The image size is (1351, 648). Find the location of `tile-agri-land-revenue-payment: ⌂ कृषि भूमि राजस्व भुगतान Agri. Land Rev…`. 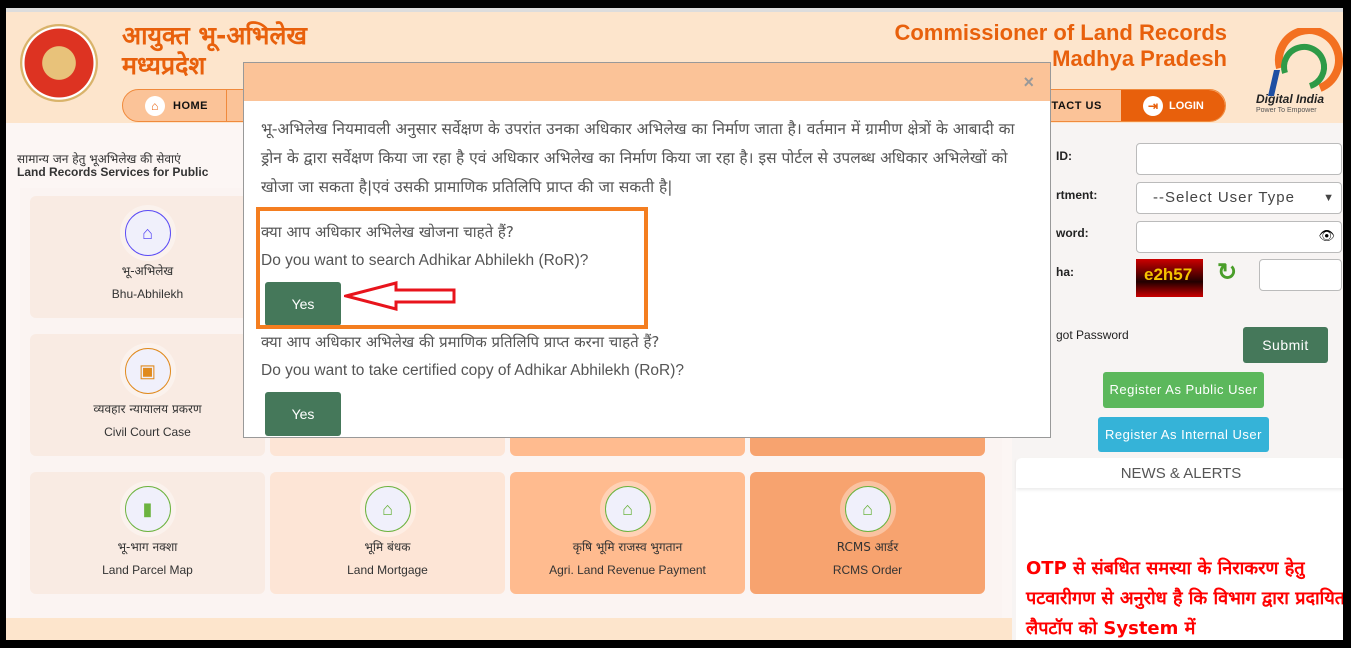

tile-agri-land-revenue-payment: ⌂ कृषि भूमि राजस्व भुगतान Agri. Land Rev… is located at coordinates (627, 533).